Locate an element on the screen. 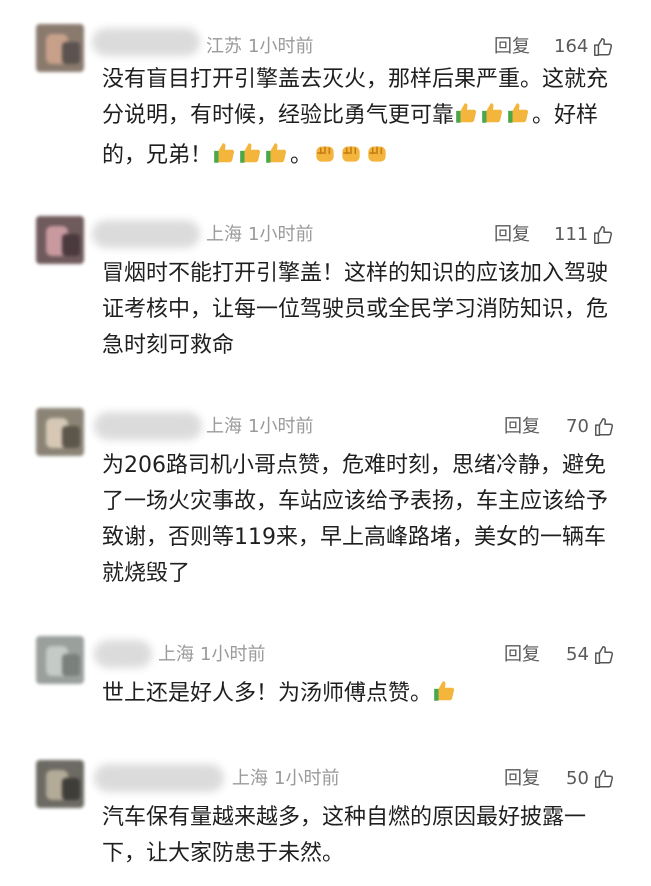 This screenshot has width=651, height=886. comment-item: 上海 1小时前 回复 54 世上还是好人多！为汤师傅点赞。 is located at coordinates (325, 681).